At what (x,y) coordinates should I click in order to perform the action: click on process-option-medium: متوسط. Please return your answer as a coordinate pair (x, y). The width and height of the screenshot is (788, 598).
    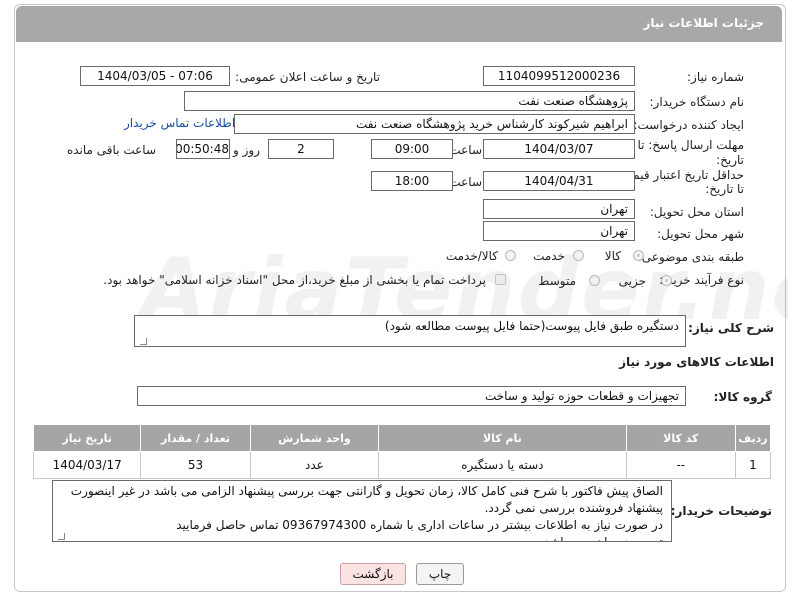
    Looking at the image, I should click on (557, 281).